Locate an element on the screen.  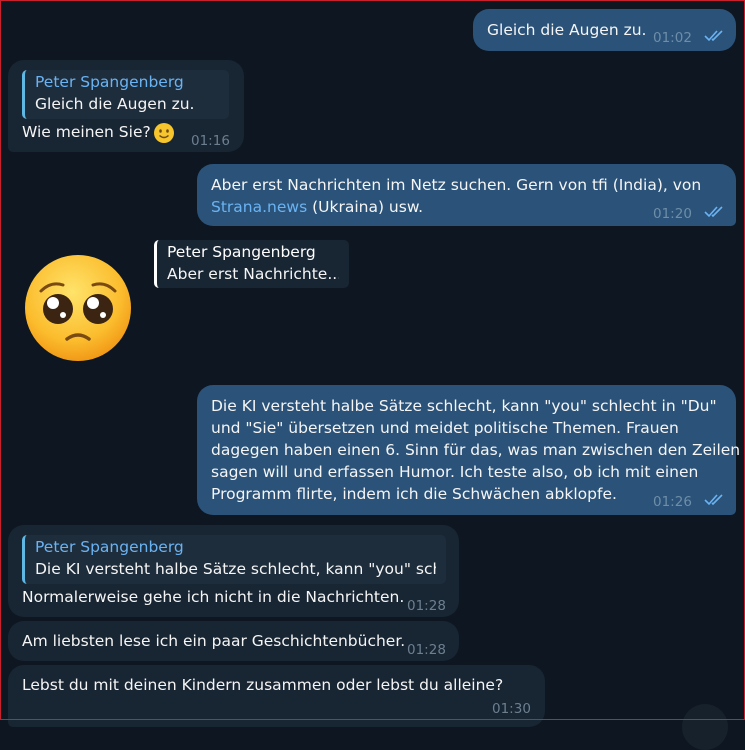
link-strana-news: Strana.news is located at coordinates (259, 207).